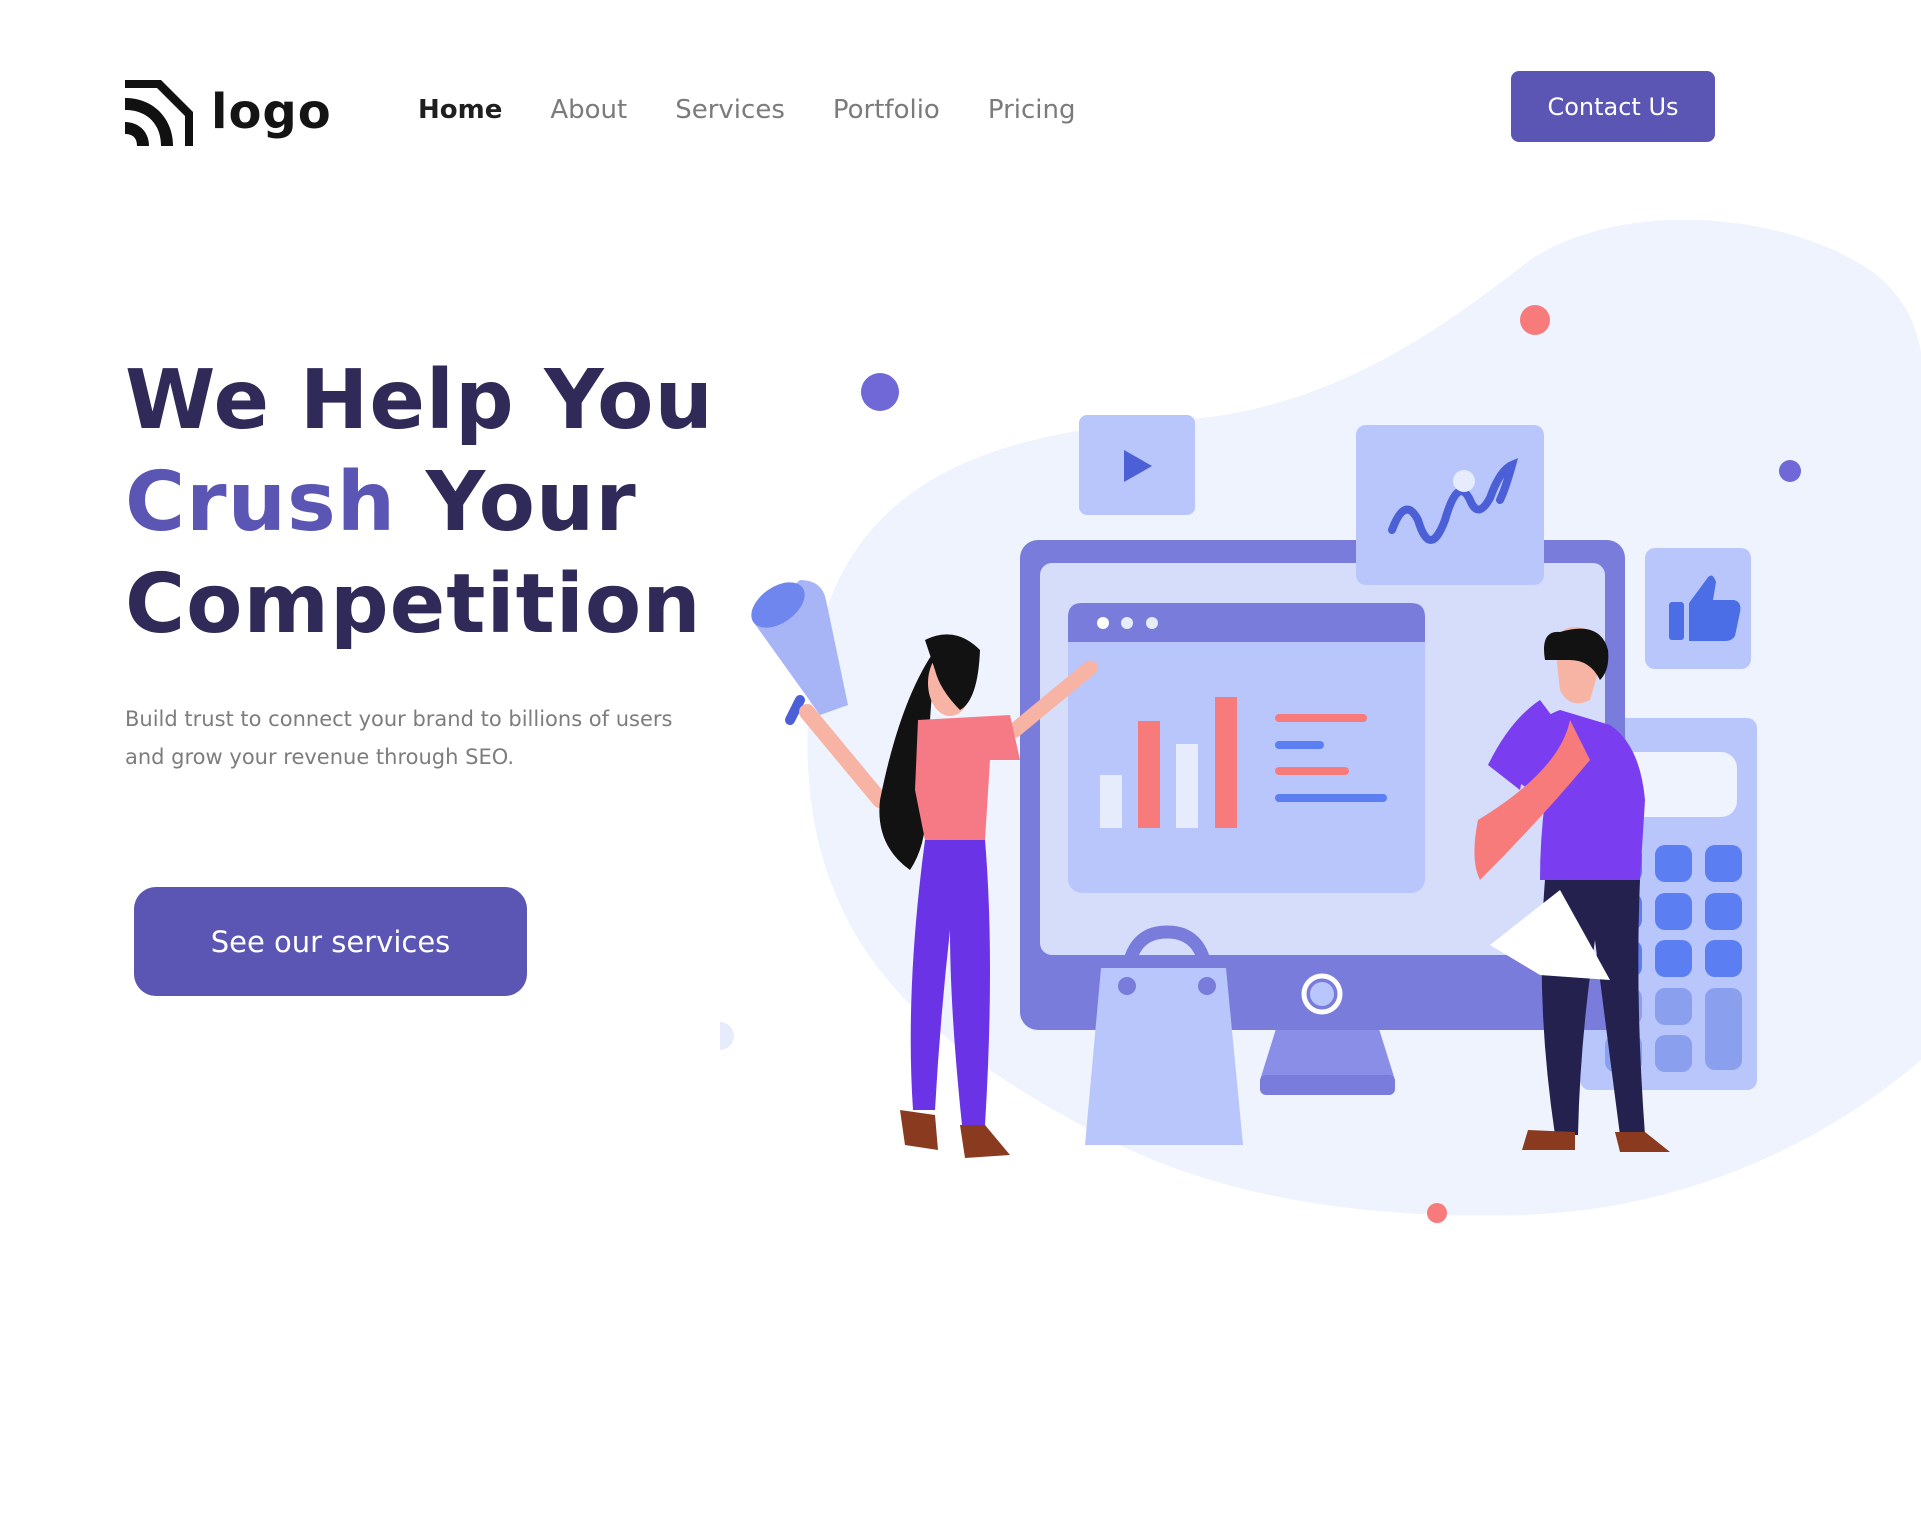 This screenshot has height=1516, width=1921. I want to click on dot-coral-bottom, so click(1437, 1213).